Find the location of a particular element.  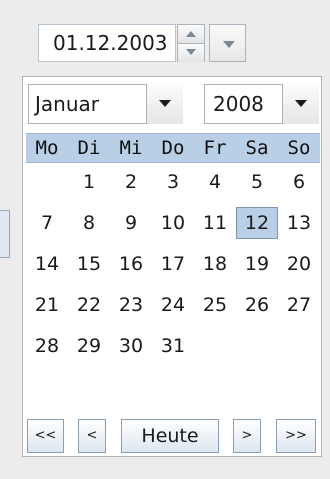

day-cell: 17 is located at coordinates (173, 264).